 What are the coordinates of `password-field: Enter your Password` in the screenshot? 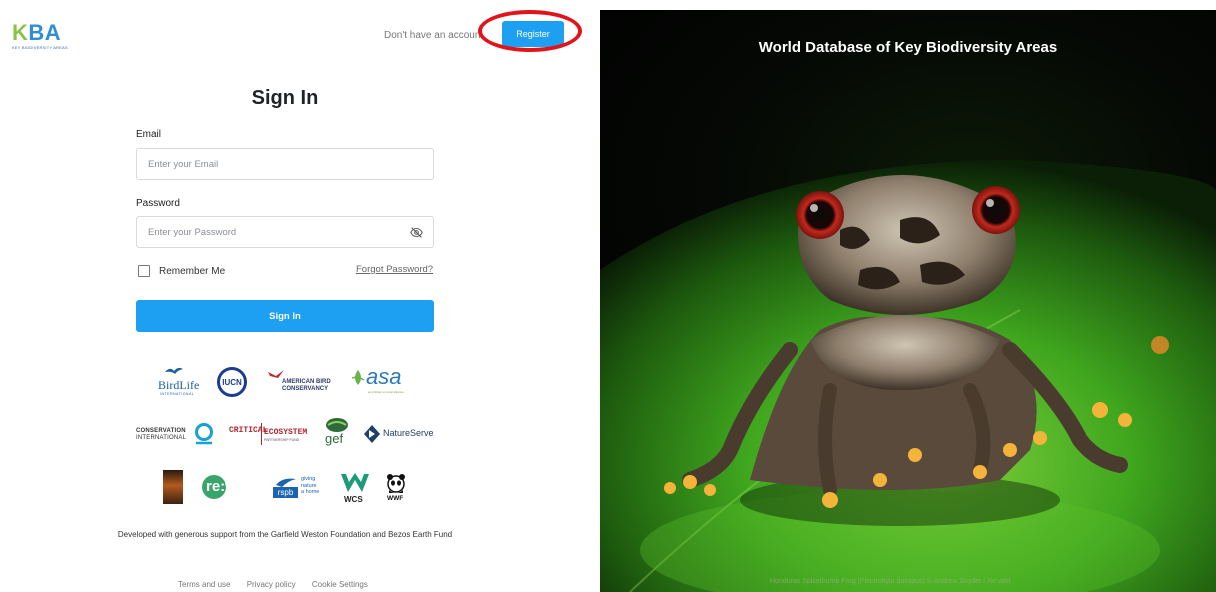 It's located at (285, 232).